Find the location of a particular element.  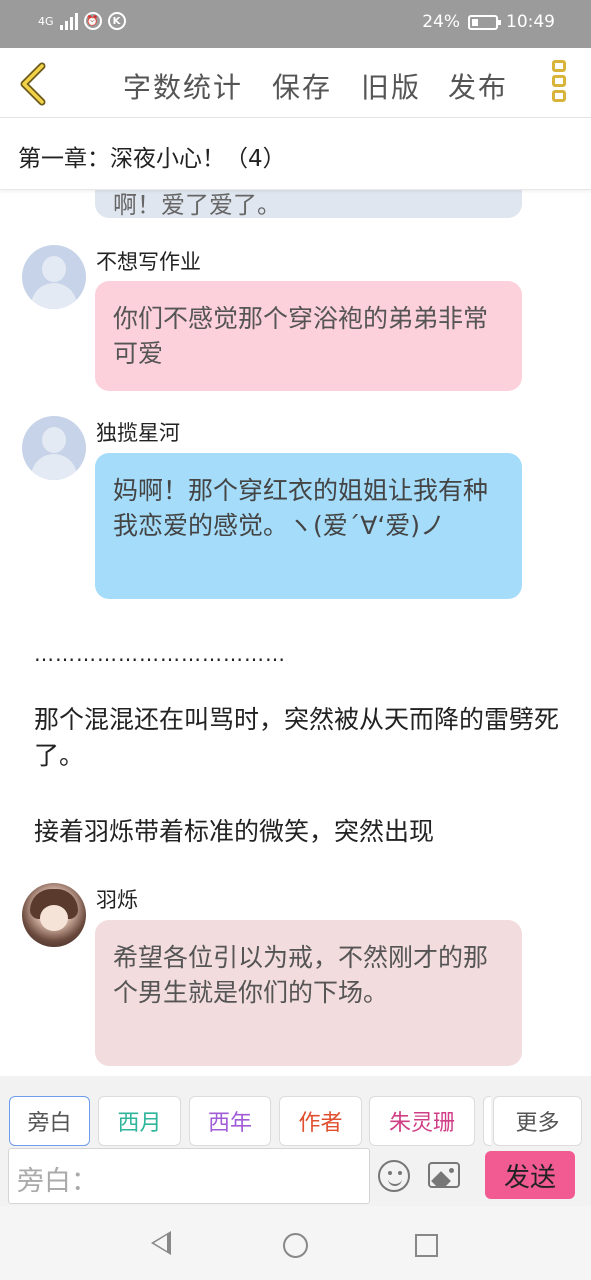

battery-icon is located at coordinates (484, 22).